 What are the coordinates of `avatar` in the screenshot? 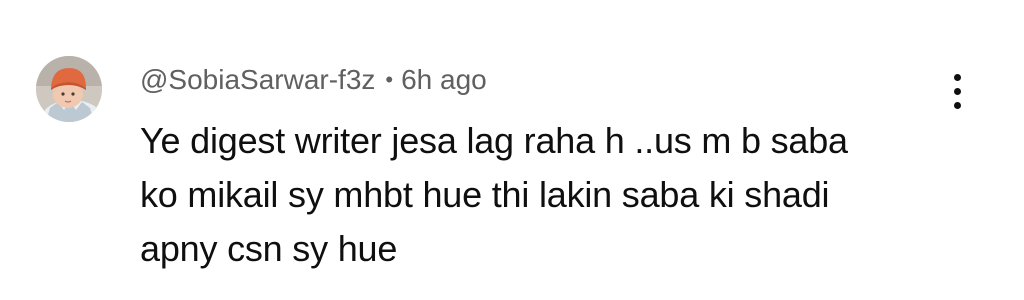 It's located at (69, 89).